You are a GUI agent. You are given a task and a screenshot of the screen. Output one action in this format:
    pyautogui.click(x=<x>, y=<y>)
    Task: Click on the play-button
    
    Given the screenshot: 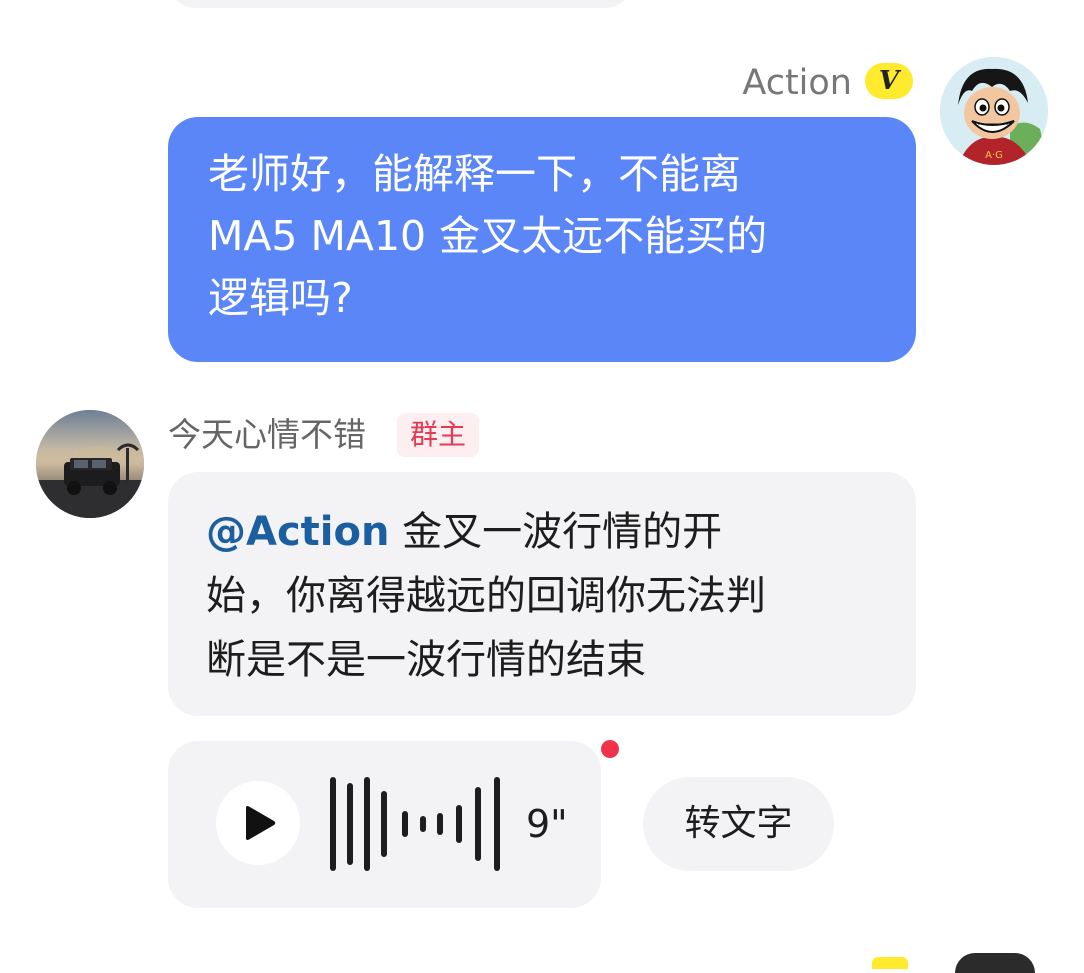 What is the action you would take?
    pyautogui.click(x=258, y=823)
    